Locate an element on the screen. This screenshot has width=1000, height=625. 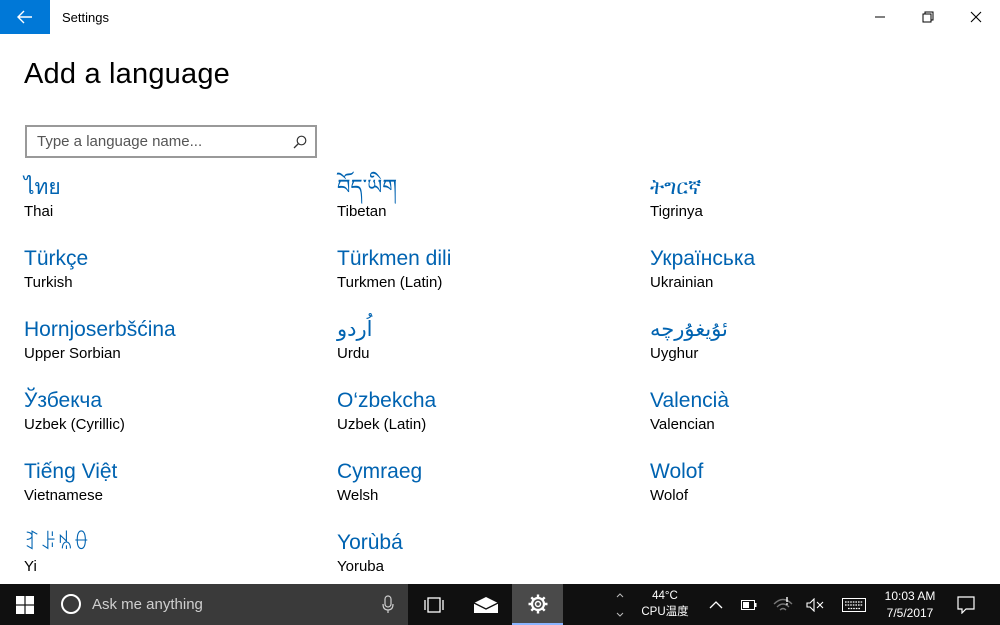
language-english-name: Yi is located at coordinates (30, 566).